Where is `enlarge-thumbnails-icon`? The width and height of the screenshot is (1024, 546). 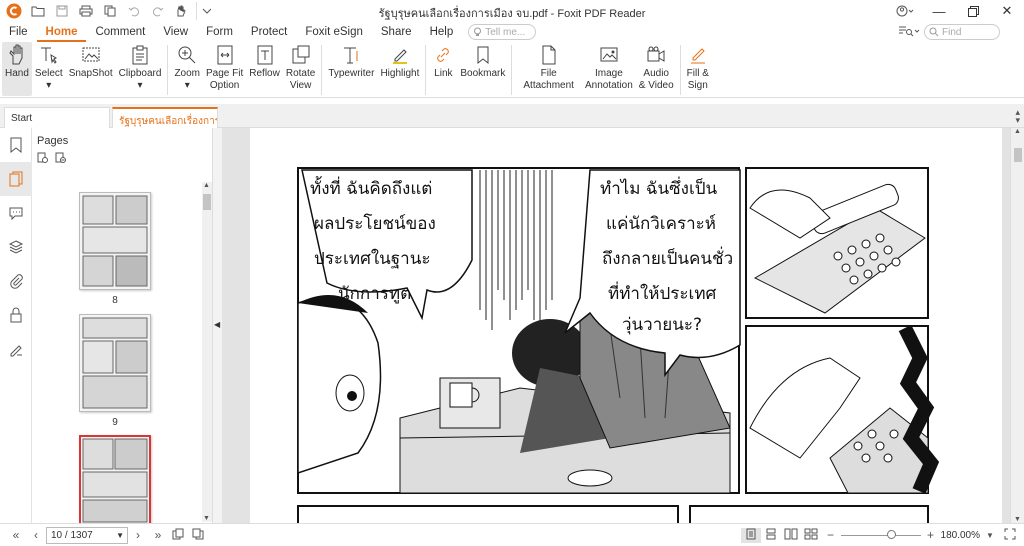
enlarge-thumbnails-icon is located at coordinates (43, 158).